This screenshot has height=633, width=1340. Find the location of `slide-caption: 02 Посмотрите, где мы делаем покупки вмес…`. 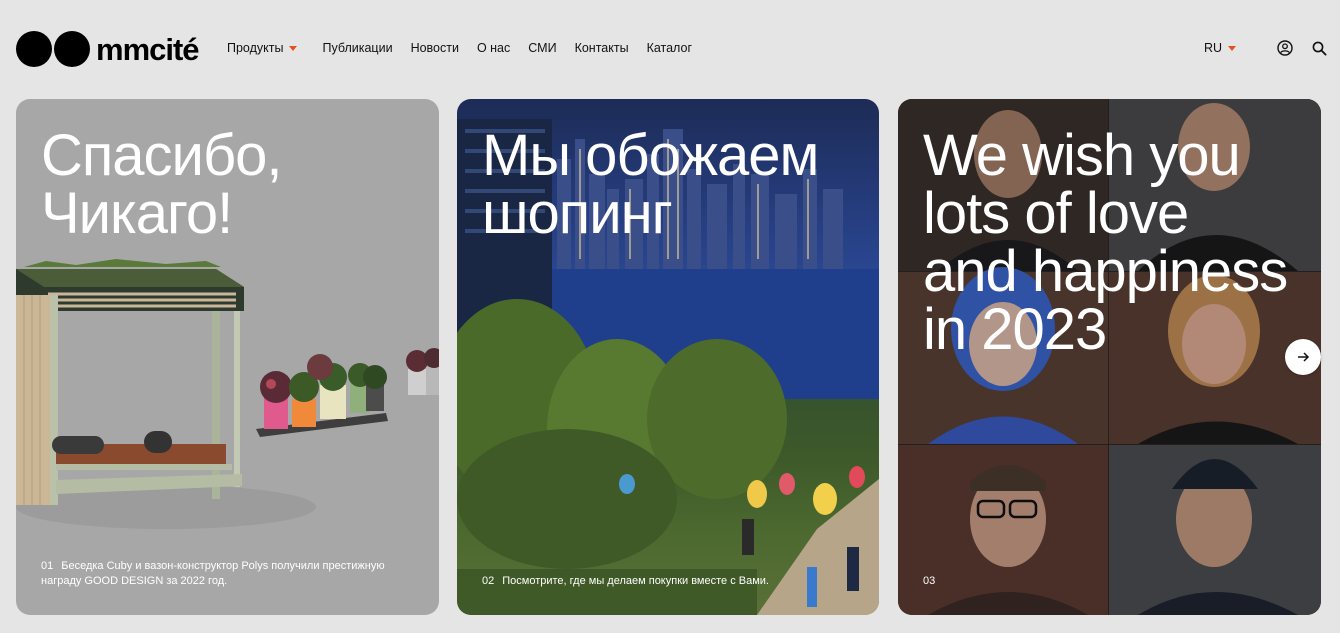

slide-caption: 02 Посмотрите, где мы делаем покупки вмес… is located at coordinates (665, 581).